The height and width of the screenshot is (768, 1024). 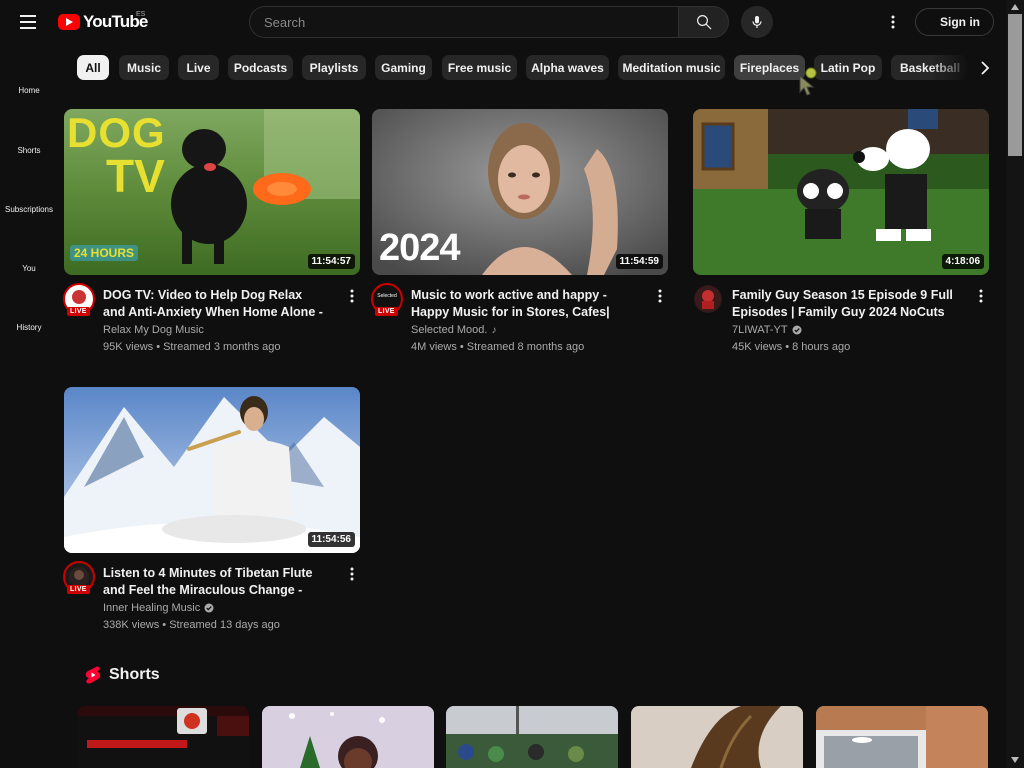 What do you see at coordinates (192, 347) in the screenshot?
I see `video-metadata: 95K views • Streamed 3 months ago` at bounding box center [192, 347].